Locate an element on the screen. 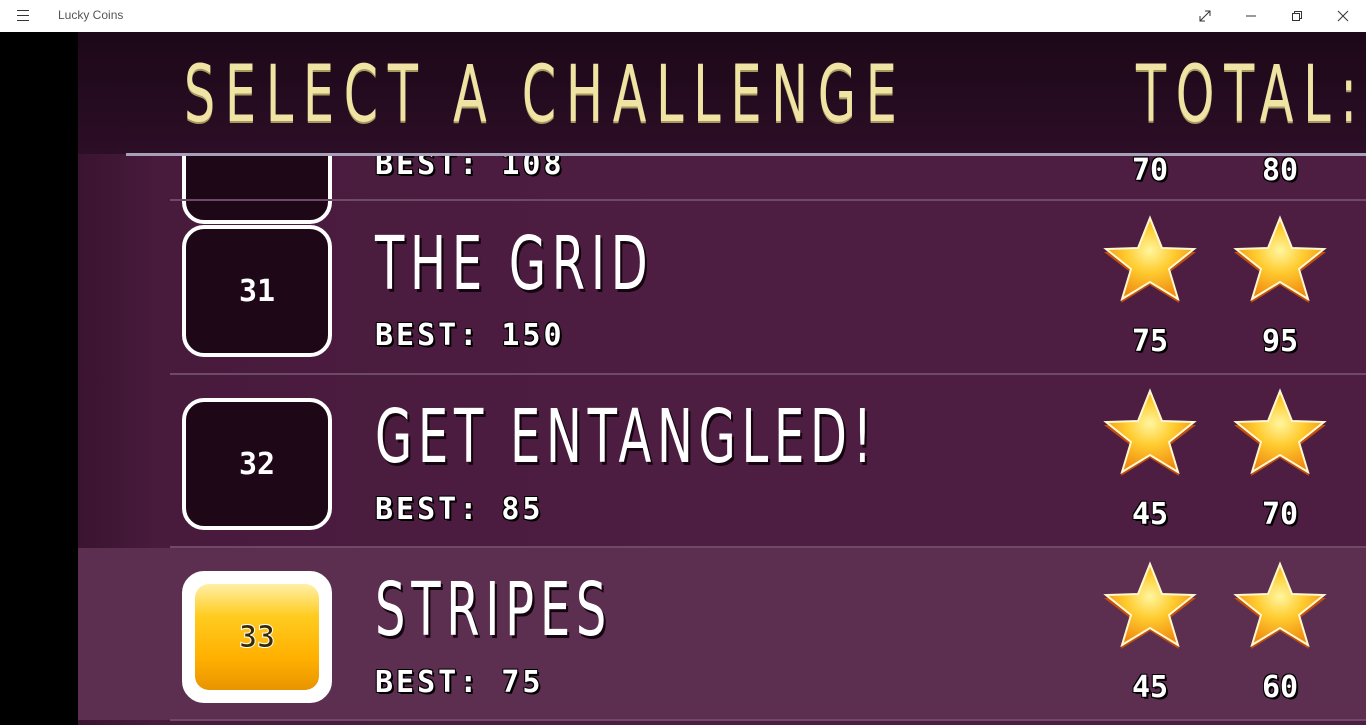 This screenshot has width=1366, height=725. challenge-name: THE GRID is located at coordinates (514, 264).